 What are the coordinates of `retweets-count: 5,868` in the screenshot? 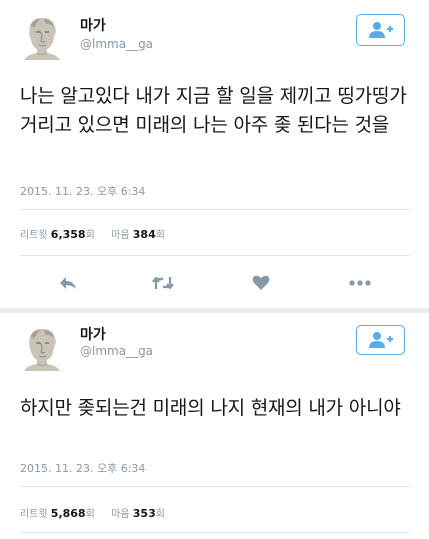 It's located at (68, 513).